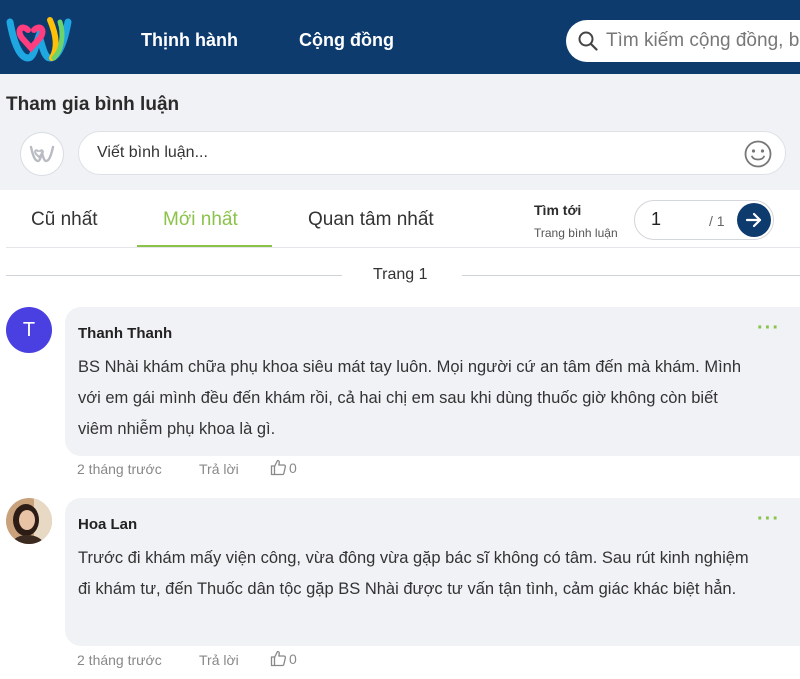  I want to click on page-separator-label: Trang 1, so click(400, 274).